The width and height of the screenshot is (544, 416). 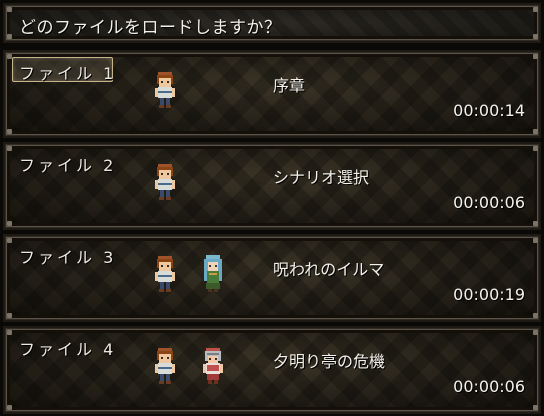 What do you see at coordinates (489, 110) in the screenshot?
I see `slot-playtime: 00:00:14` at bounding box center [489, 110].